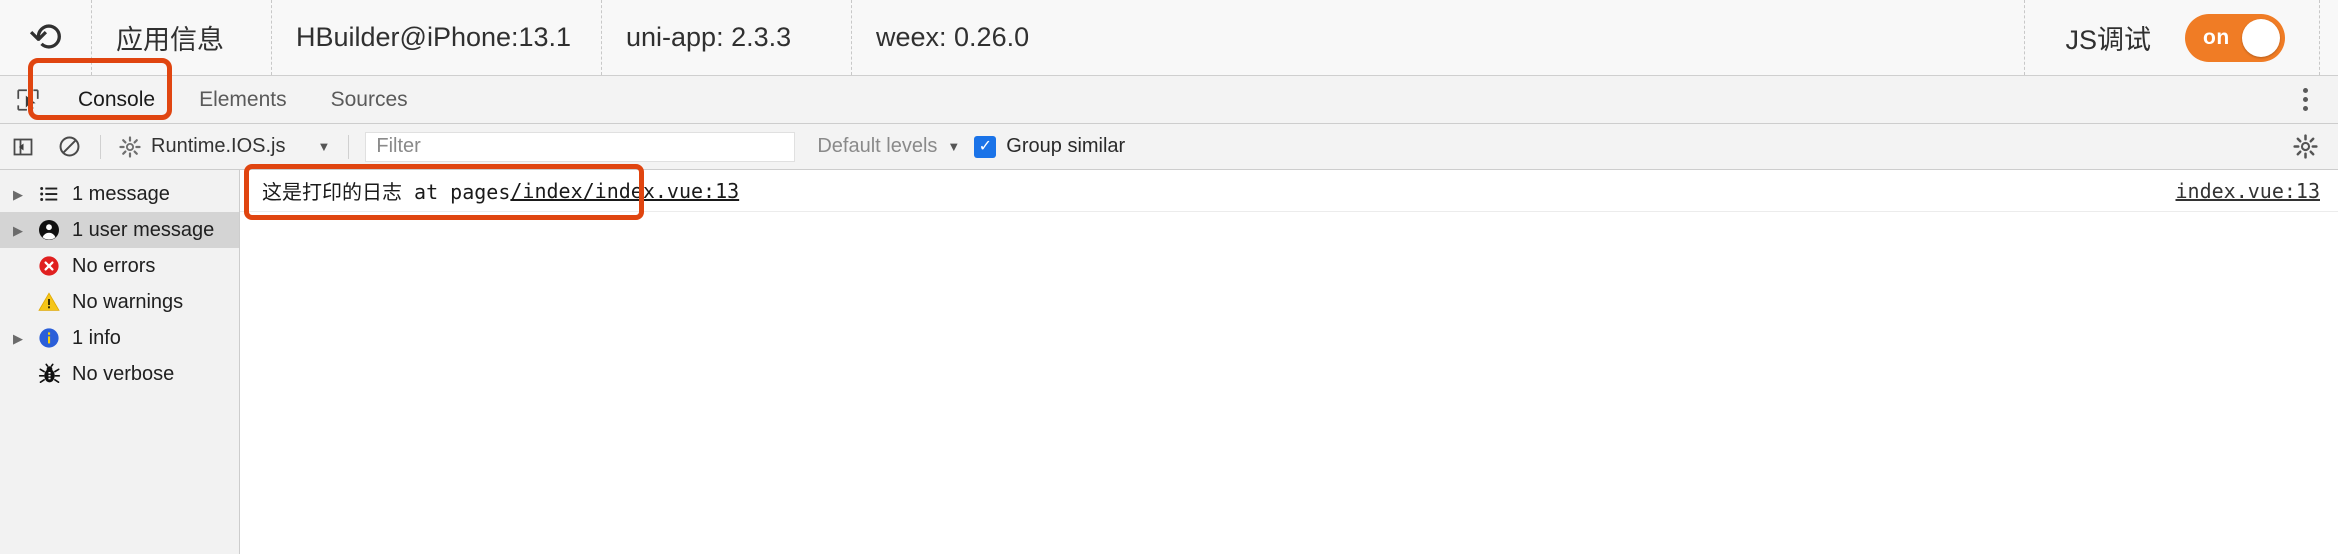 This screenshot has width=2338, height=554. What do you see at coordinates (49, 302) in the screenshot?
I see `warning-icon` at bounding box center [49, 302].